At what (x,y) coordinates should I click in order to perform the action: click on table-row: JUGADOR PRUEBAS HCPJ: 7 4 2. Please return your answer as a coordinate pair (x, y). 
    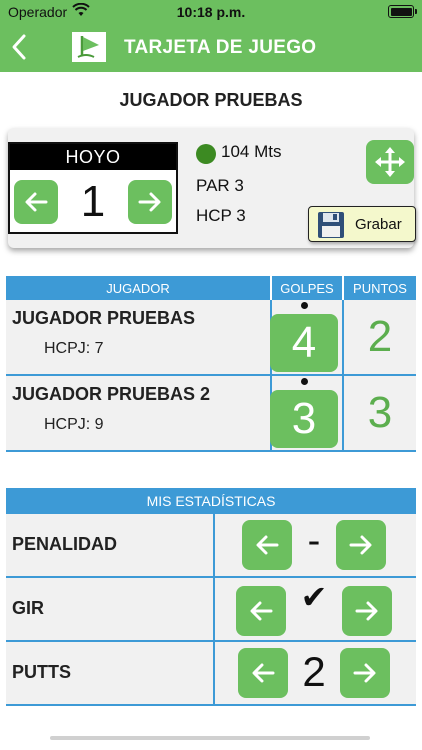
    Looking at the image, I should click on (211, 338).